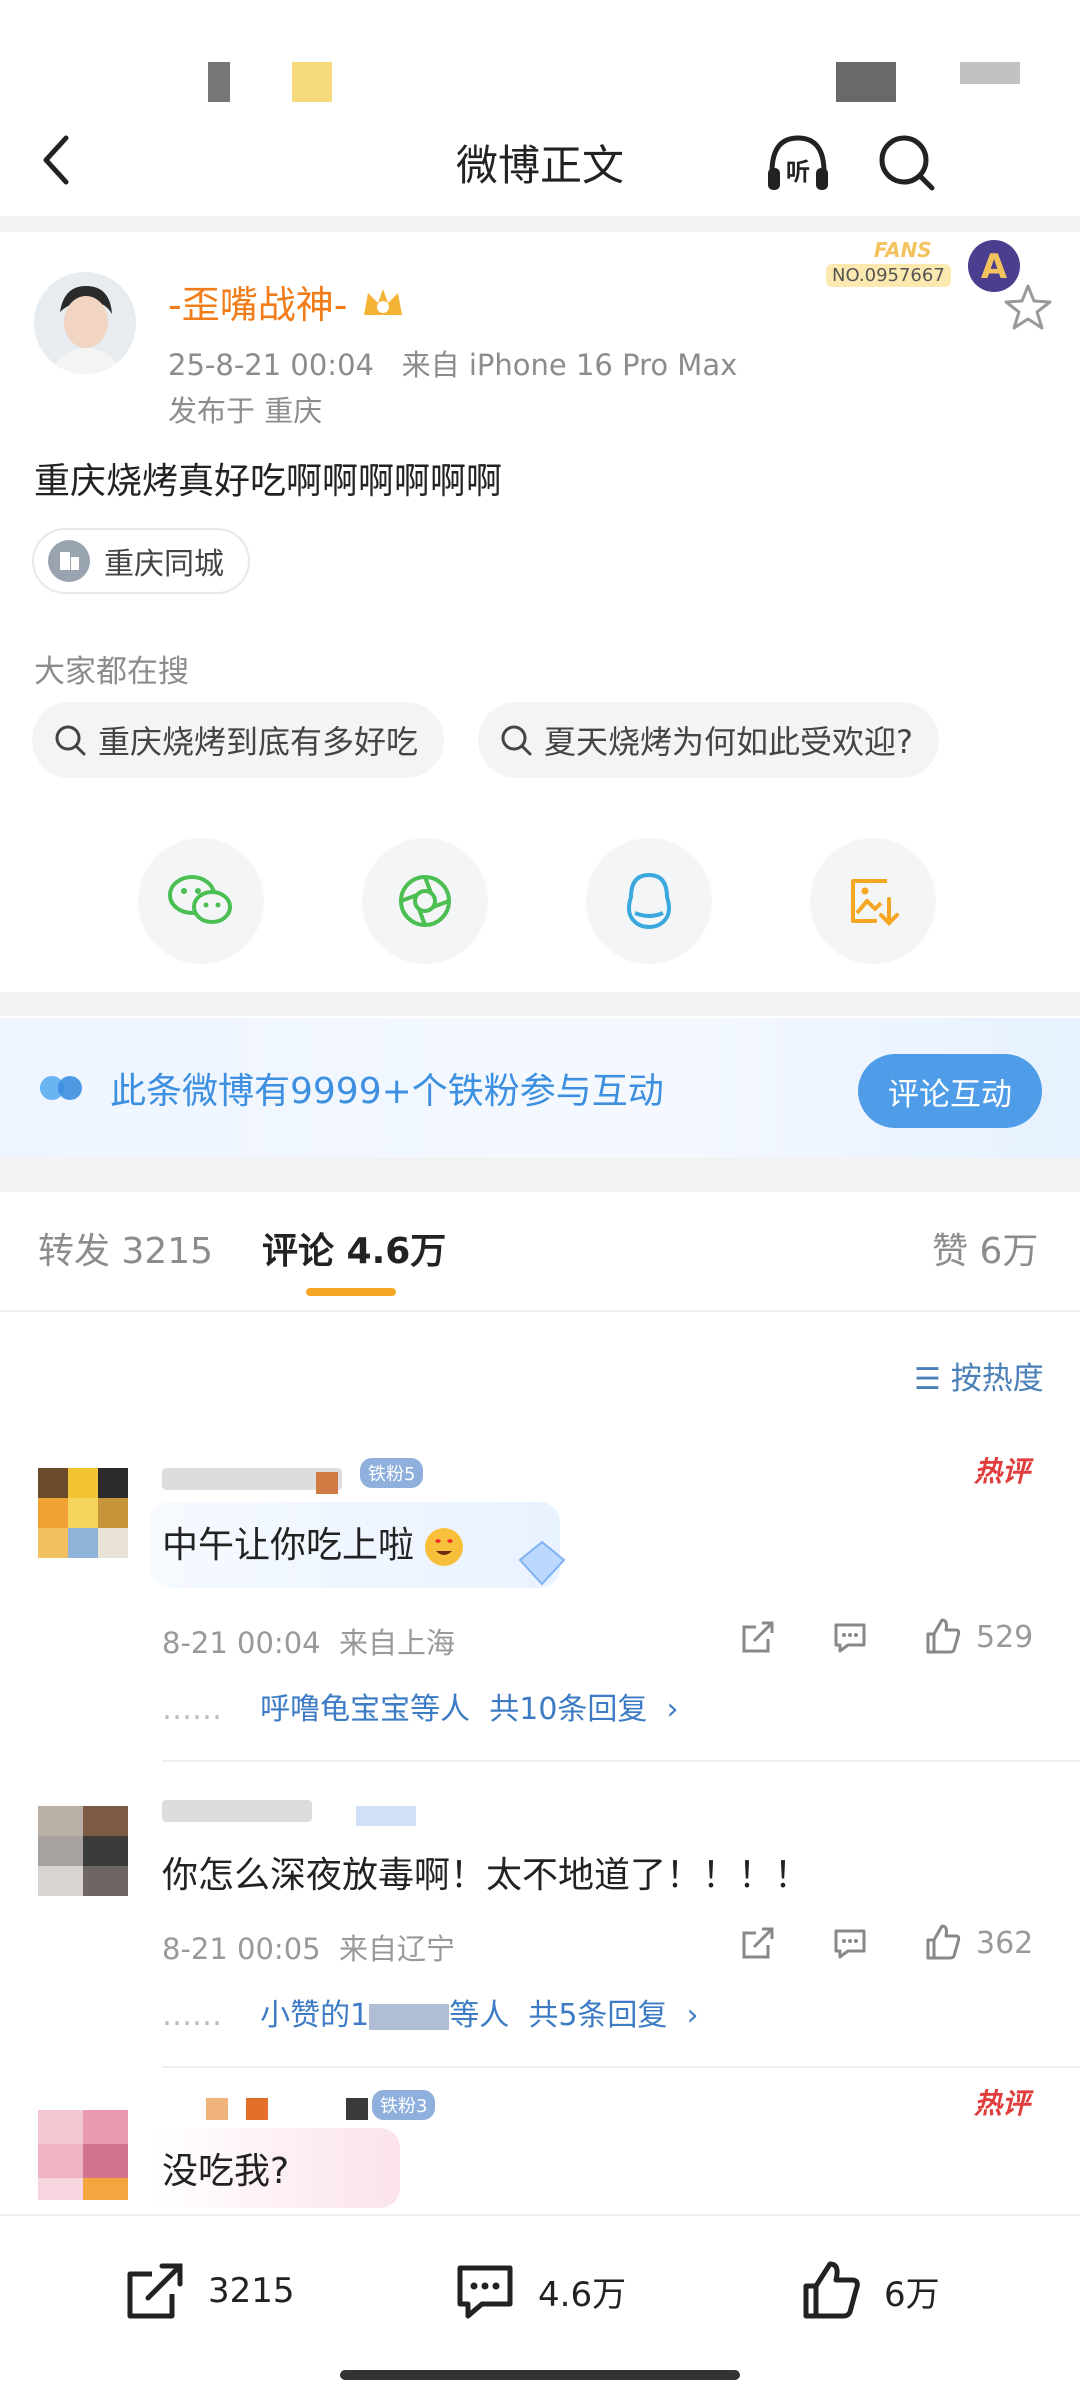 This screenshot has height=2400, width=1080. I want to click on author-avatar, so click(85, 323).